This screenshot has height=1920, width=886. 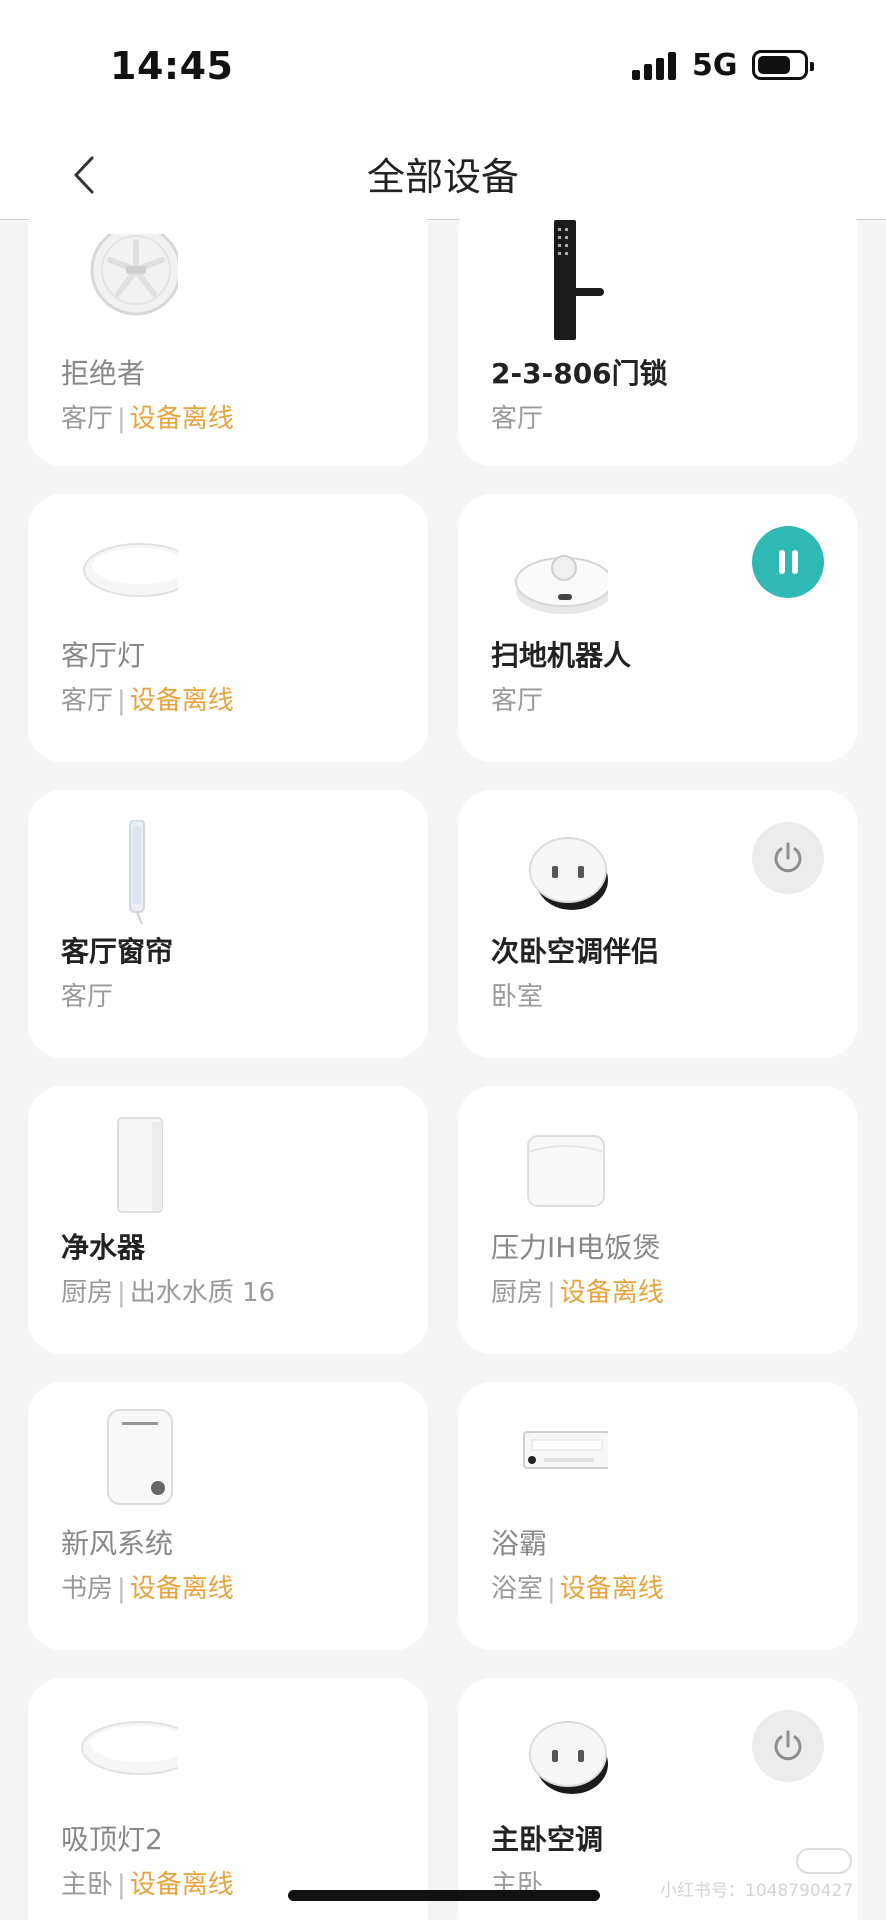 What do you see at coordinates (112, 1839) in the screenshot?
I see `device-name: 吸顶灯2` at bounding box center [112, 1839].